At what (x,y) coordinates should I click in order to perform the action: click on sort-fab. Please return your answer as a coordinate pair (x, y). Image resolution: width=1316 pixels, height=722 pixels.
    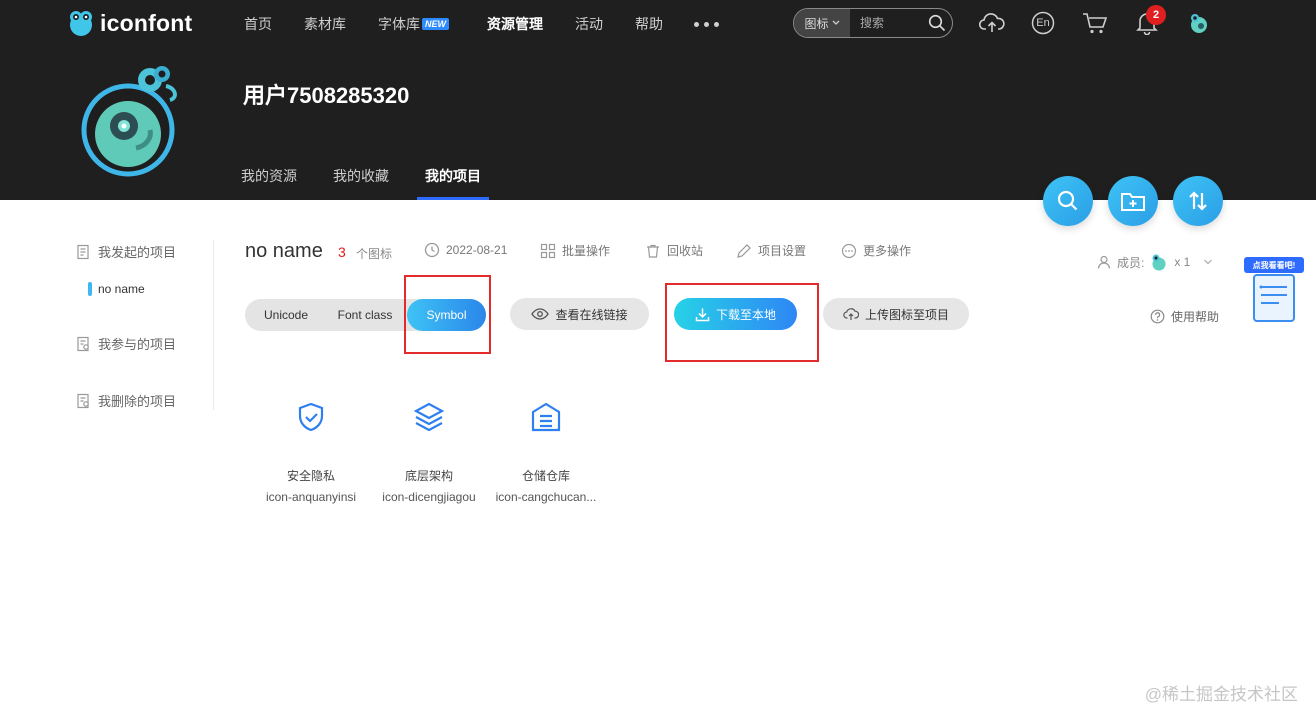
    Looking at the image, I should click on (1198, 201).